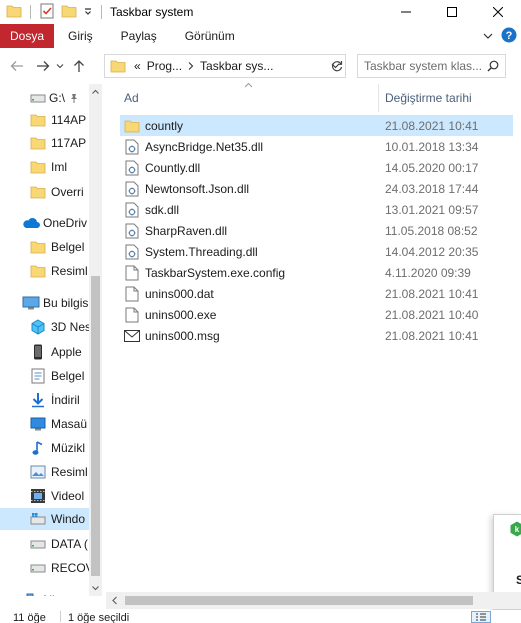 This screenshot has height=623, width=521. Describe the element at coordinates (179, 293) in the screenshot. I see `file-name: unins000.dat` at that location.